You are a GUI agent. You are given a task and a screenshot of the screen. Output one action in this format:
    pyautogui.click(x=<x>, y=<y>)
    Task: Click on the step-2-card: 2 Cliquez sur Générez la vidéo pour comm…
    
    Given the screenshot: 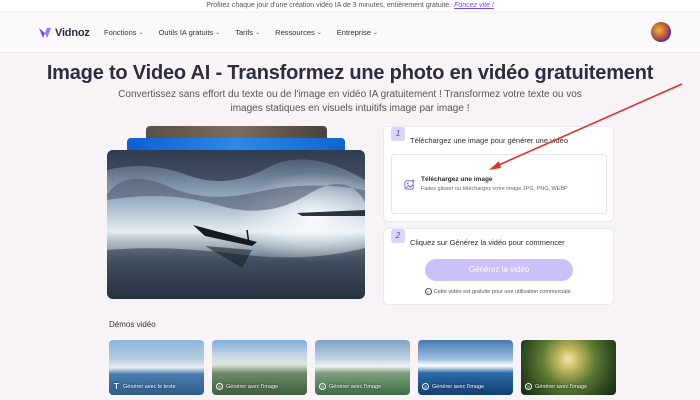 What is the action you would take?
    pyautogui.click(x=498, y=266)
    